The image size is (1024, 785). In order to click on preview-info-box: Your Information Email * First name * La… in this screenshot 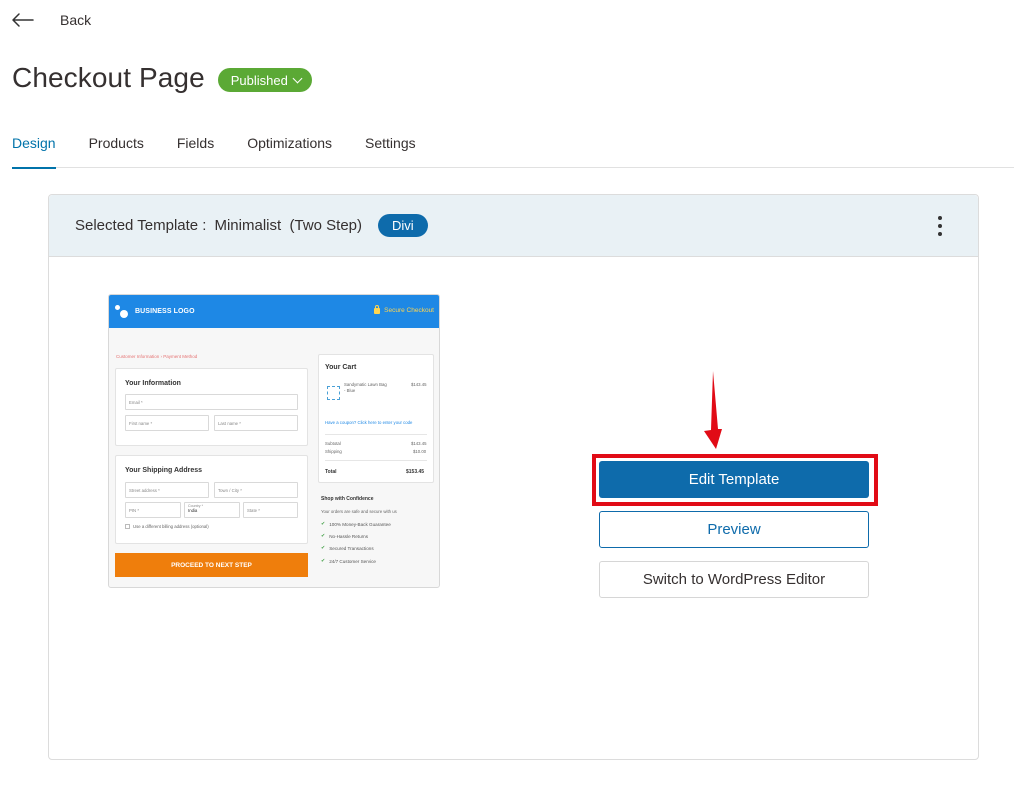, I will do `click(211, 407)`.